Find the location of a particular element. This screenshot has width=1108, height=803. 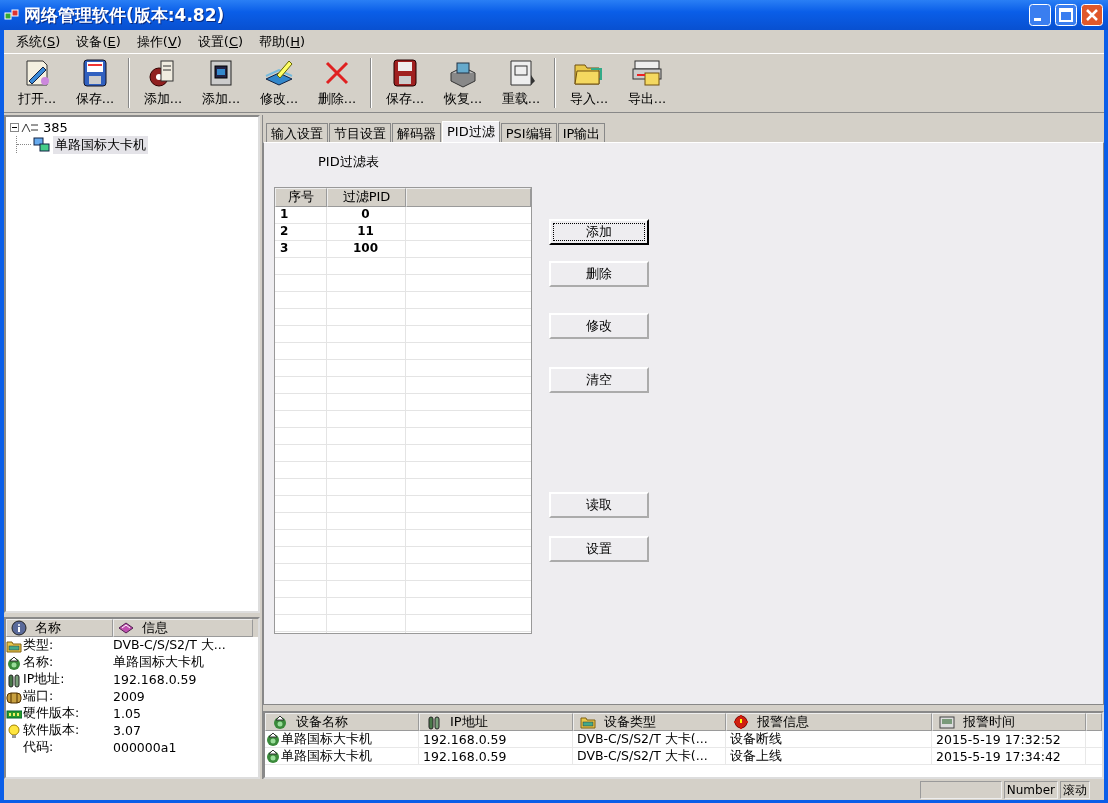

lightbulb-icon is located at coordinates (14, 730).